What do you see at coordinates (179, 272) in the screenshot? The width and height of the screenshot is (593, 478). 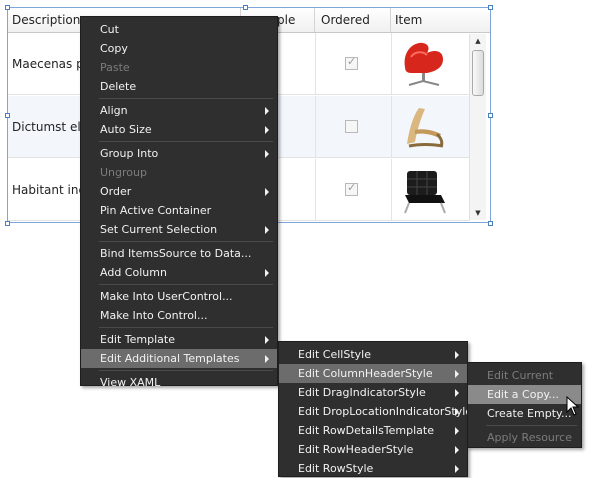 I see `menu-item-add-column: Add Column` at bounding box center [179, 272].